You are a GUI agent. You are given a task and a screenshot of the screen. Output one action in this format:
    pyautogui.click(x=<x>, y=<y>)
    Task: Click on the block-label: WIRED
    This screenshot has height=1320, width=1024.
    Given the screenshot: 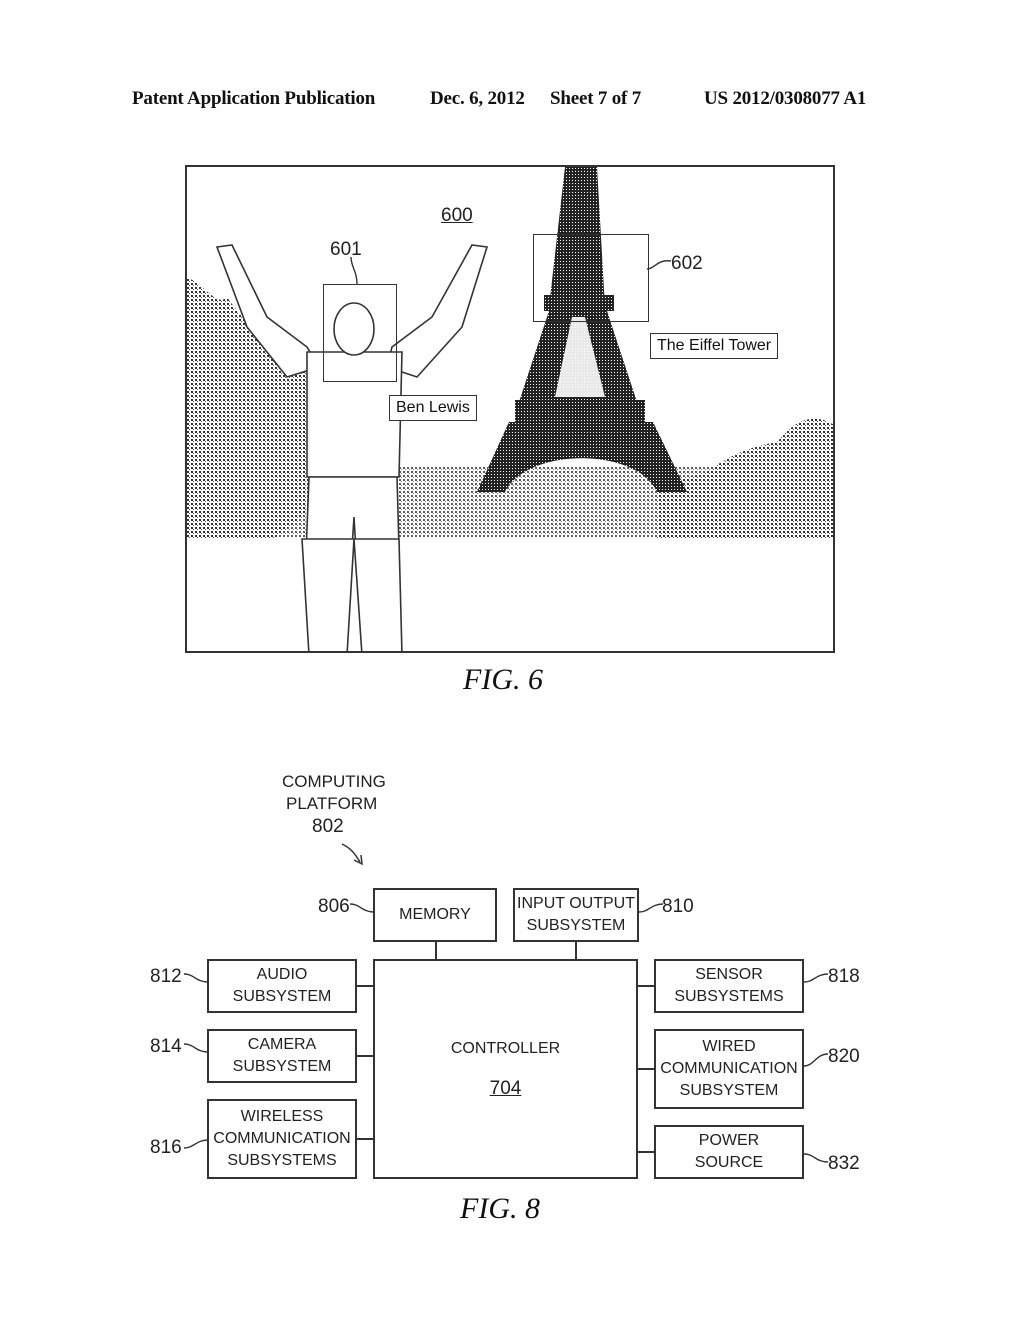 What is the action you would take?
    pyautogui.click(x=729, y=1046)
    